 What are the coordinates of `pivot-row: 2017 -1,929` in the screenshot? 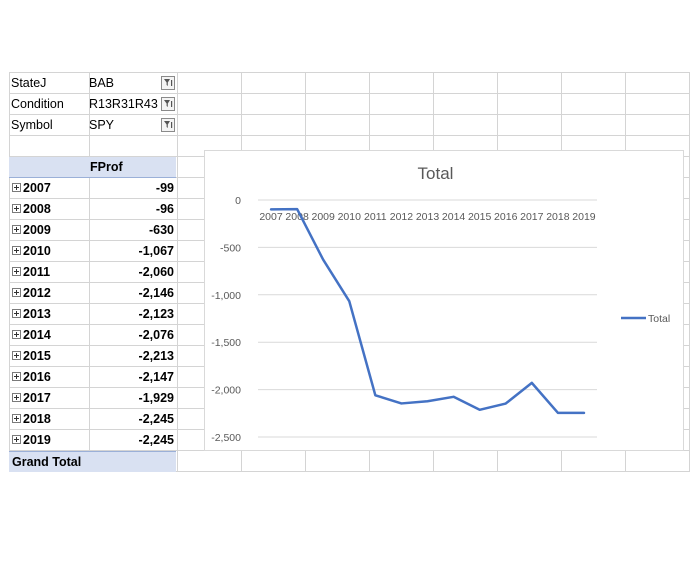 It's located at (92, 398).